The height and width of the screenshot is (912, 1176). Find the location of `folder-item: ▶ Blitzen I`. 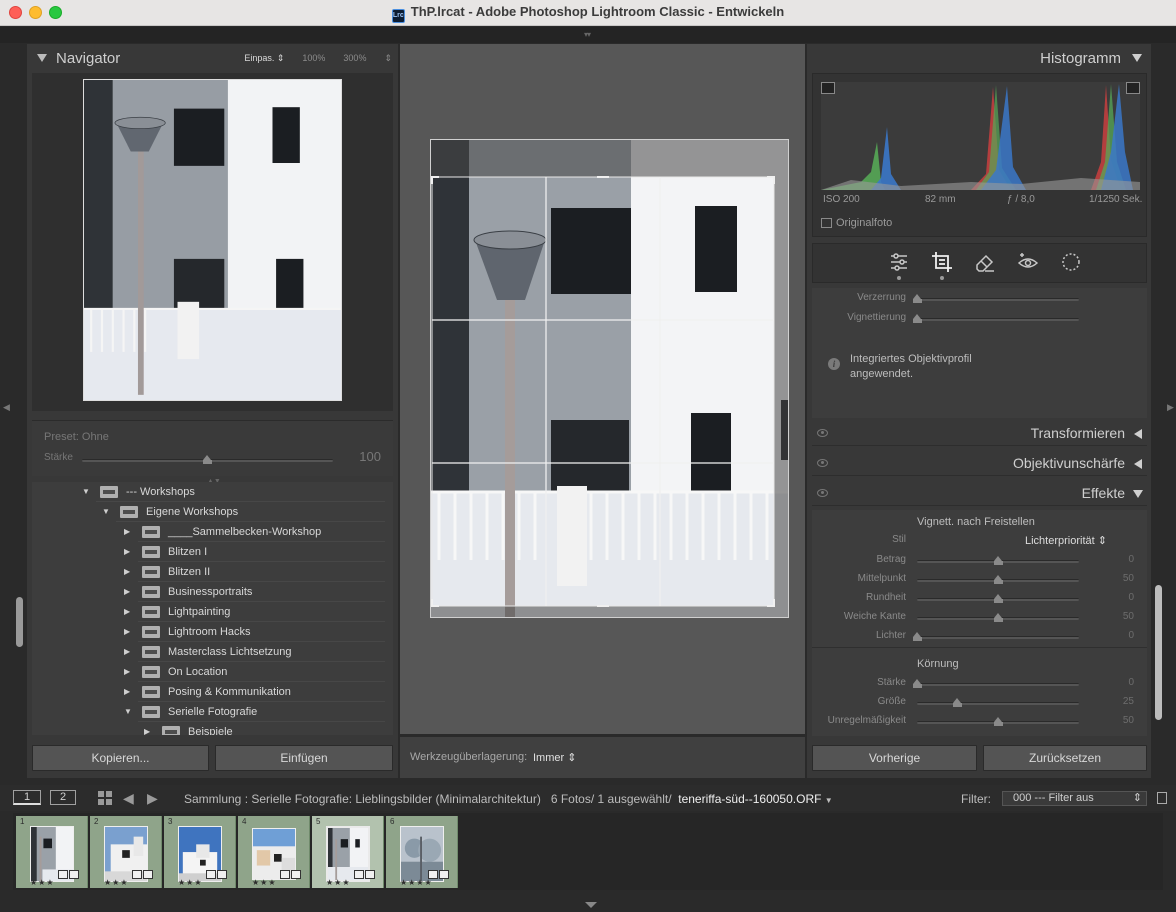

folder-item: ▶ Blitzen I is located at coordinates (165, 551).